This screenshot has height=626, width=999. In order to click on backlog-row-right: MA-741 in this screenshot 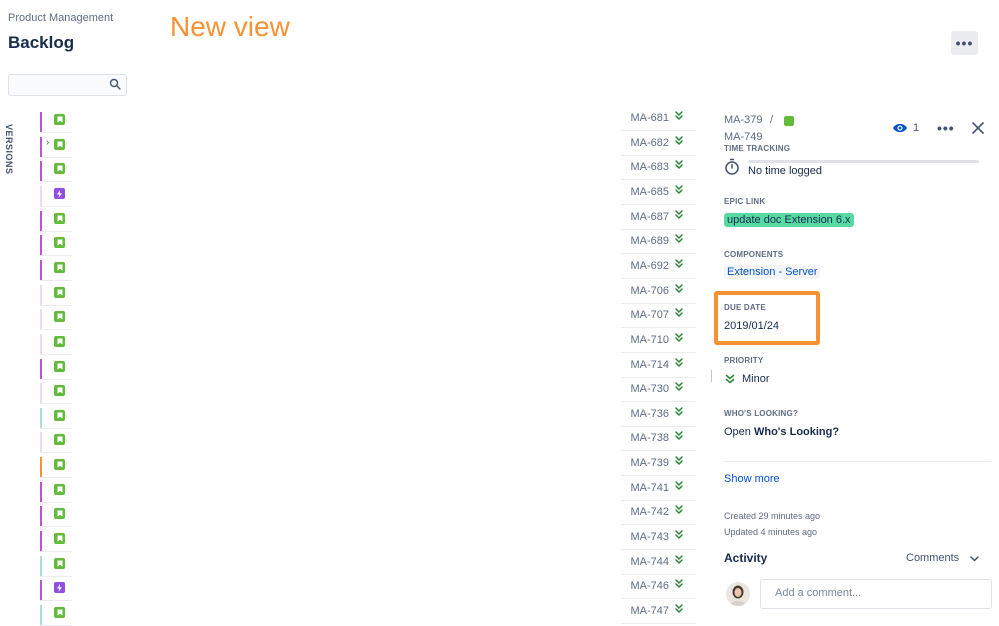, I will do `click(658, 490)`.